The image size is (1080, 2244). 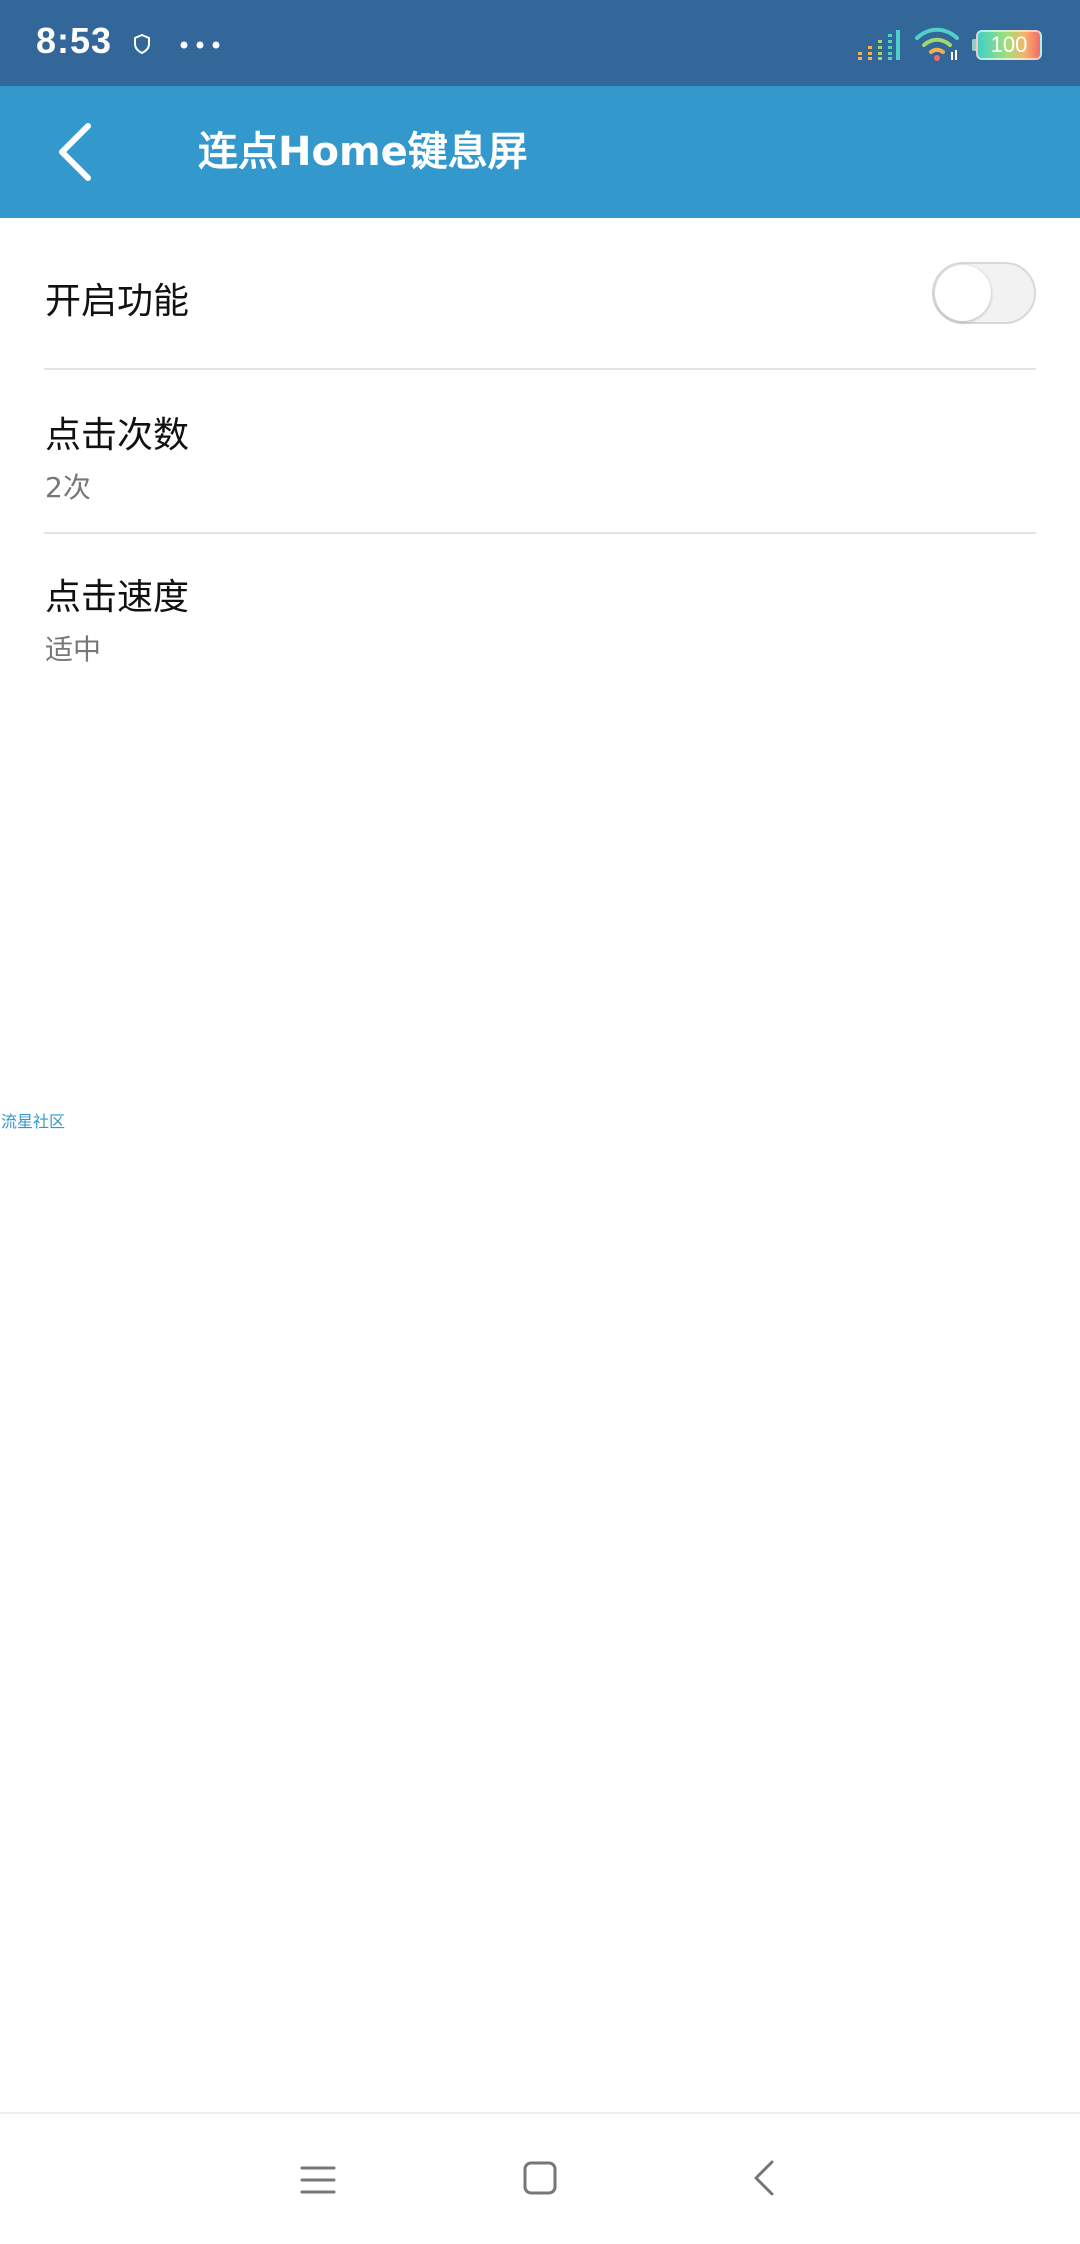 I want to click on chevron-left-icon, so click(x=75, y=152).